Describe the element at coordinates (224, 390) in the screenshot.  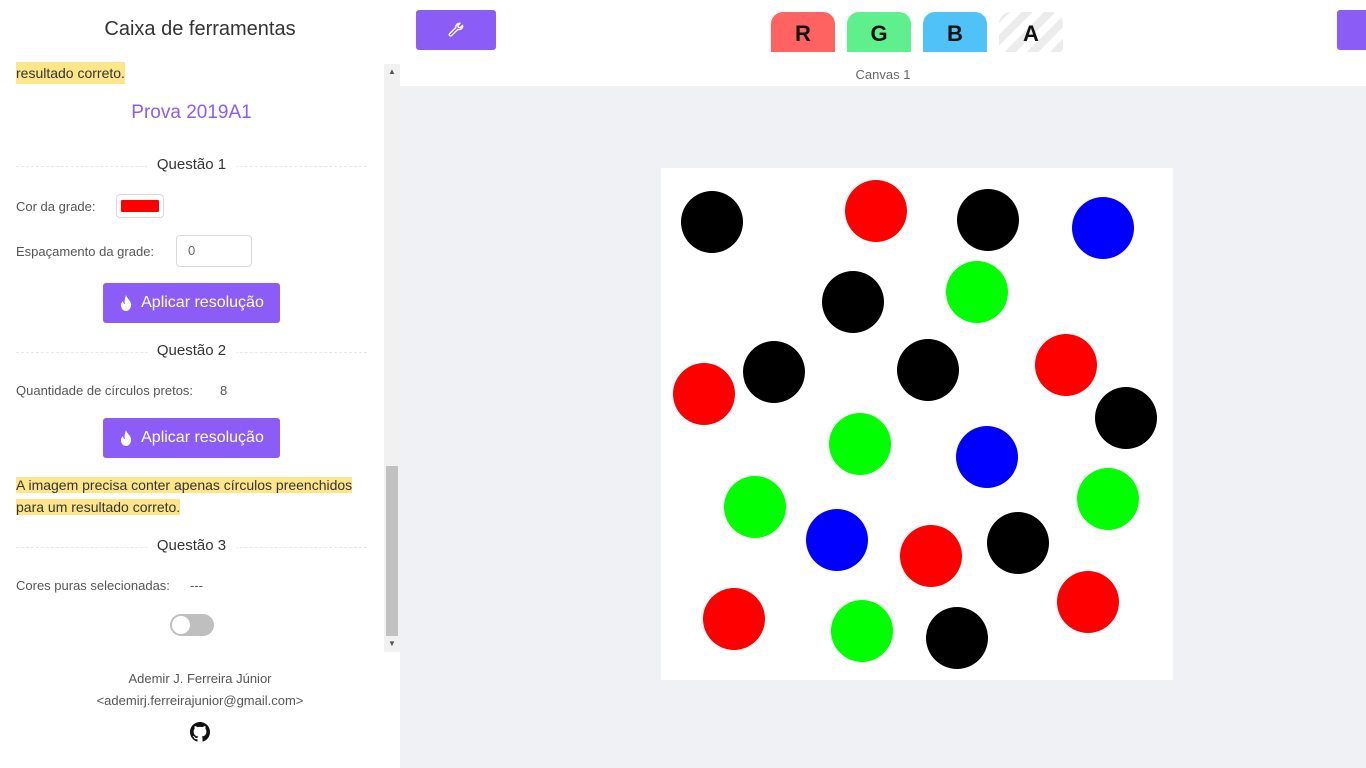
I see `black-count-value: 8` at that location.